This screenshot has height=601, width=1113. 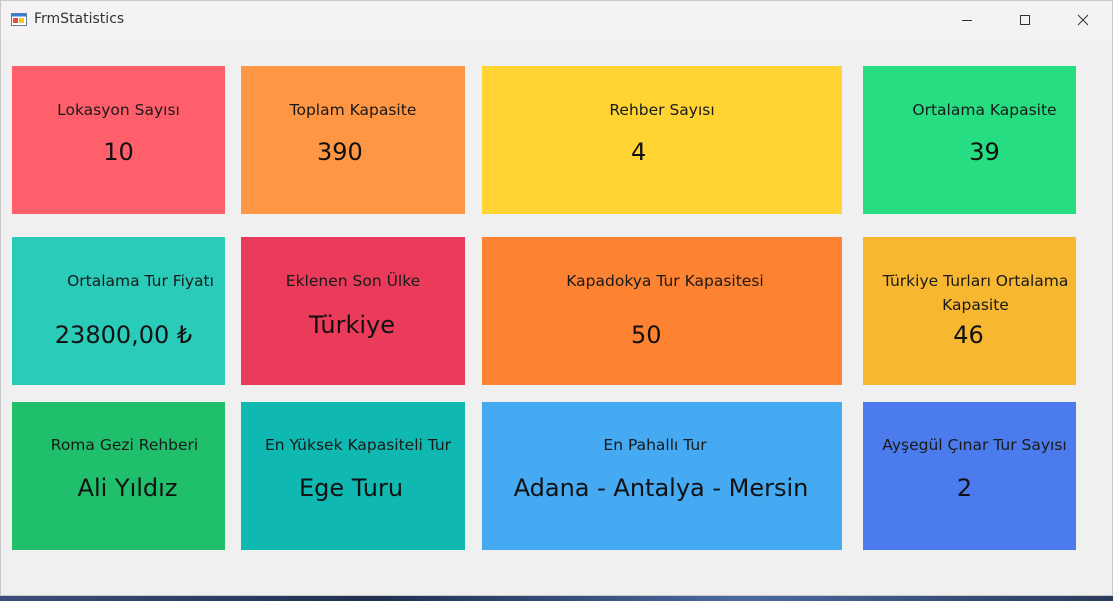 I want to click on tile-rome-guide: Roma Gezi Rehberi Ali Yıldız, so click(x=118, y=476).